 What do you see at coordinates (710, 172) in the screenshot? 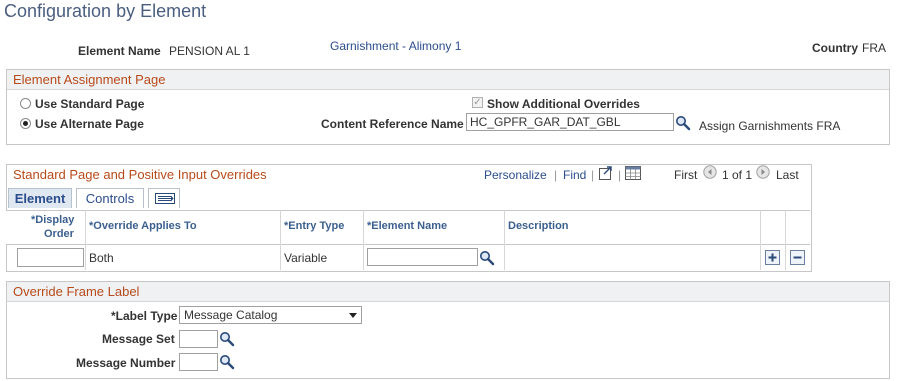
I see `previous-icon` at bounding box center [710, 172].